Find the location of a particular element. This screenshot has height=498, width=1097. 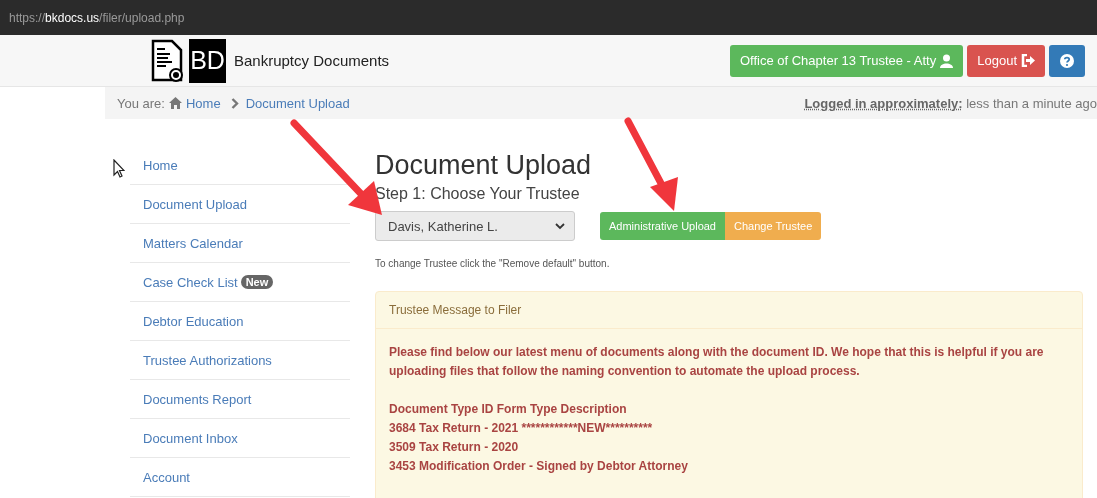

panel-title: Trustee Message to Filer is located at coordinates (729, 310).